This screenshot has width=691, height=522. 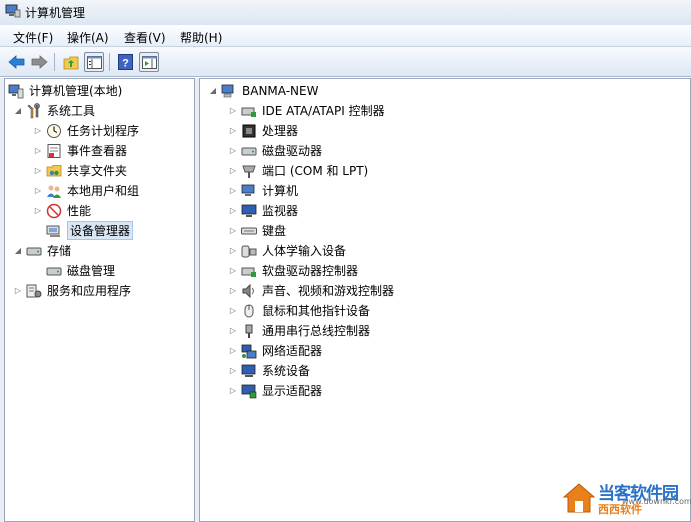 What do you see at coordinates (315, 171) in the screenshot?
I see `device-label: 端口 (COM 和 LPT)` at bounding box center [315, 171].